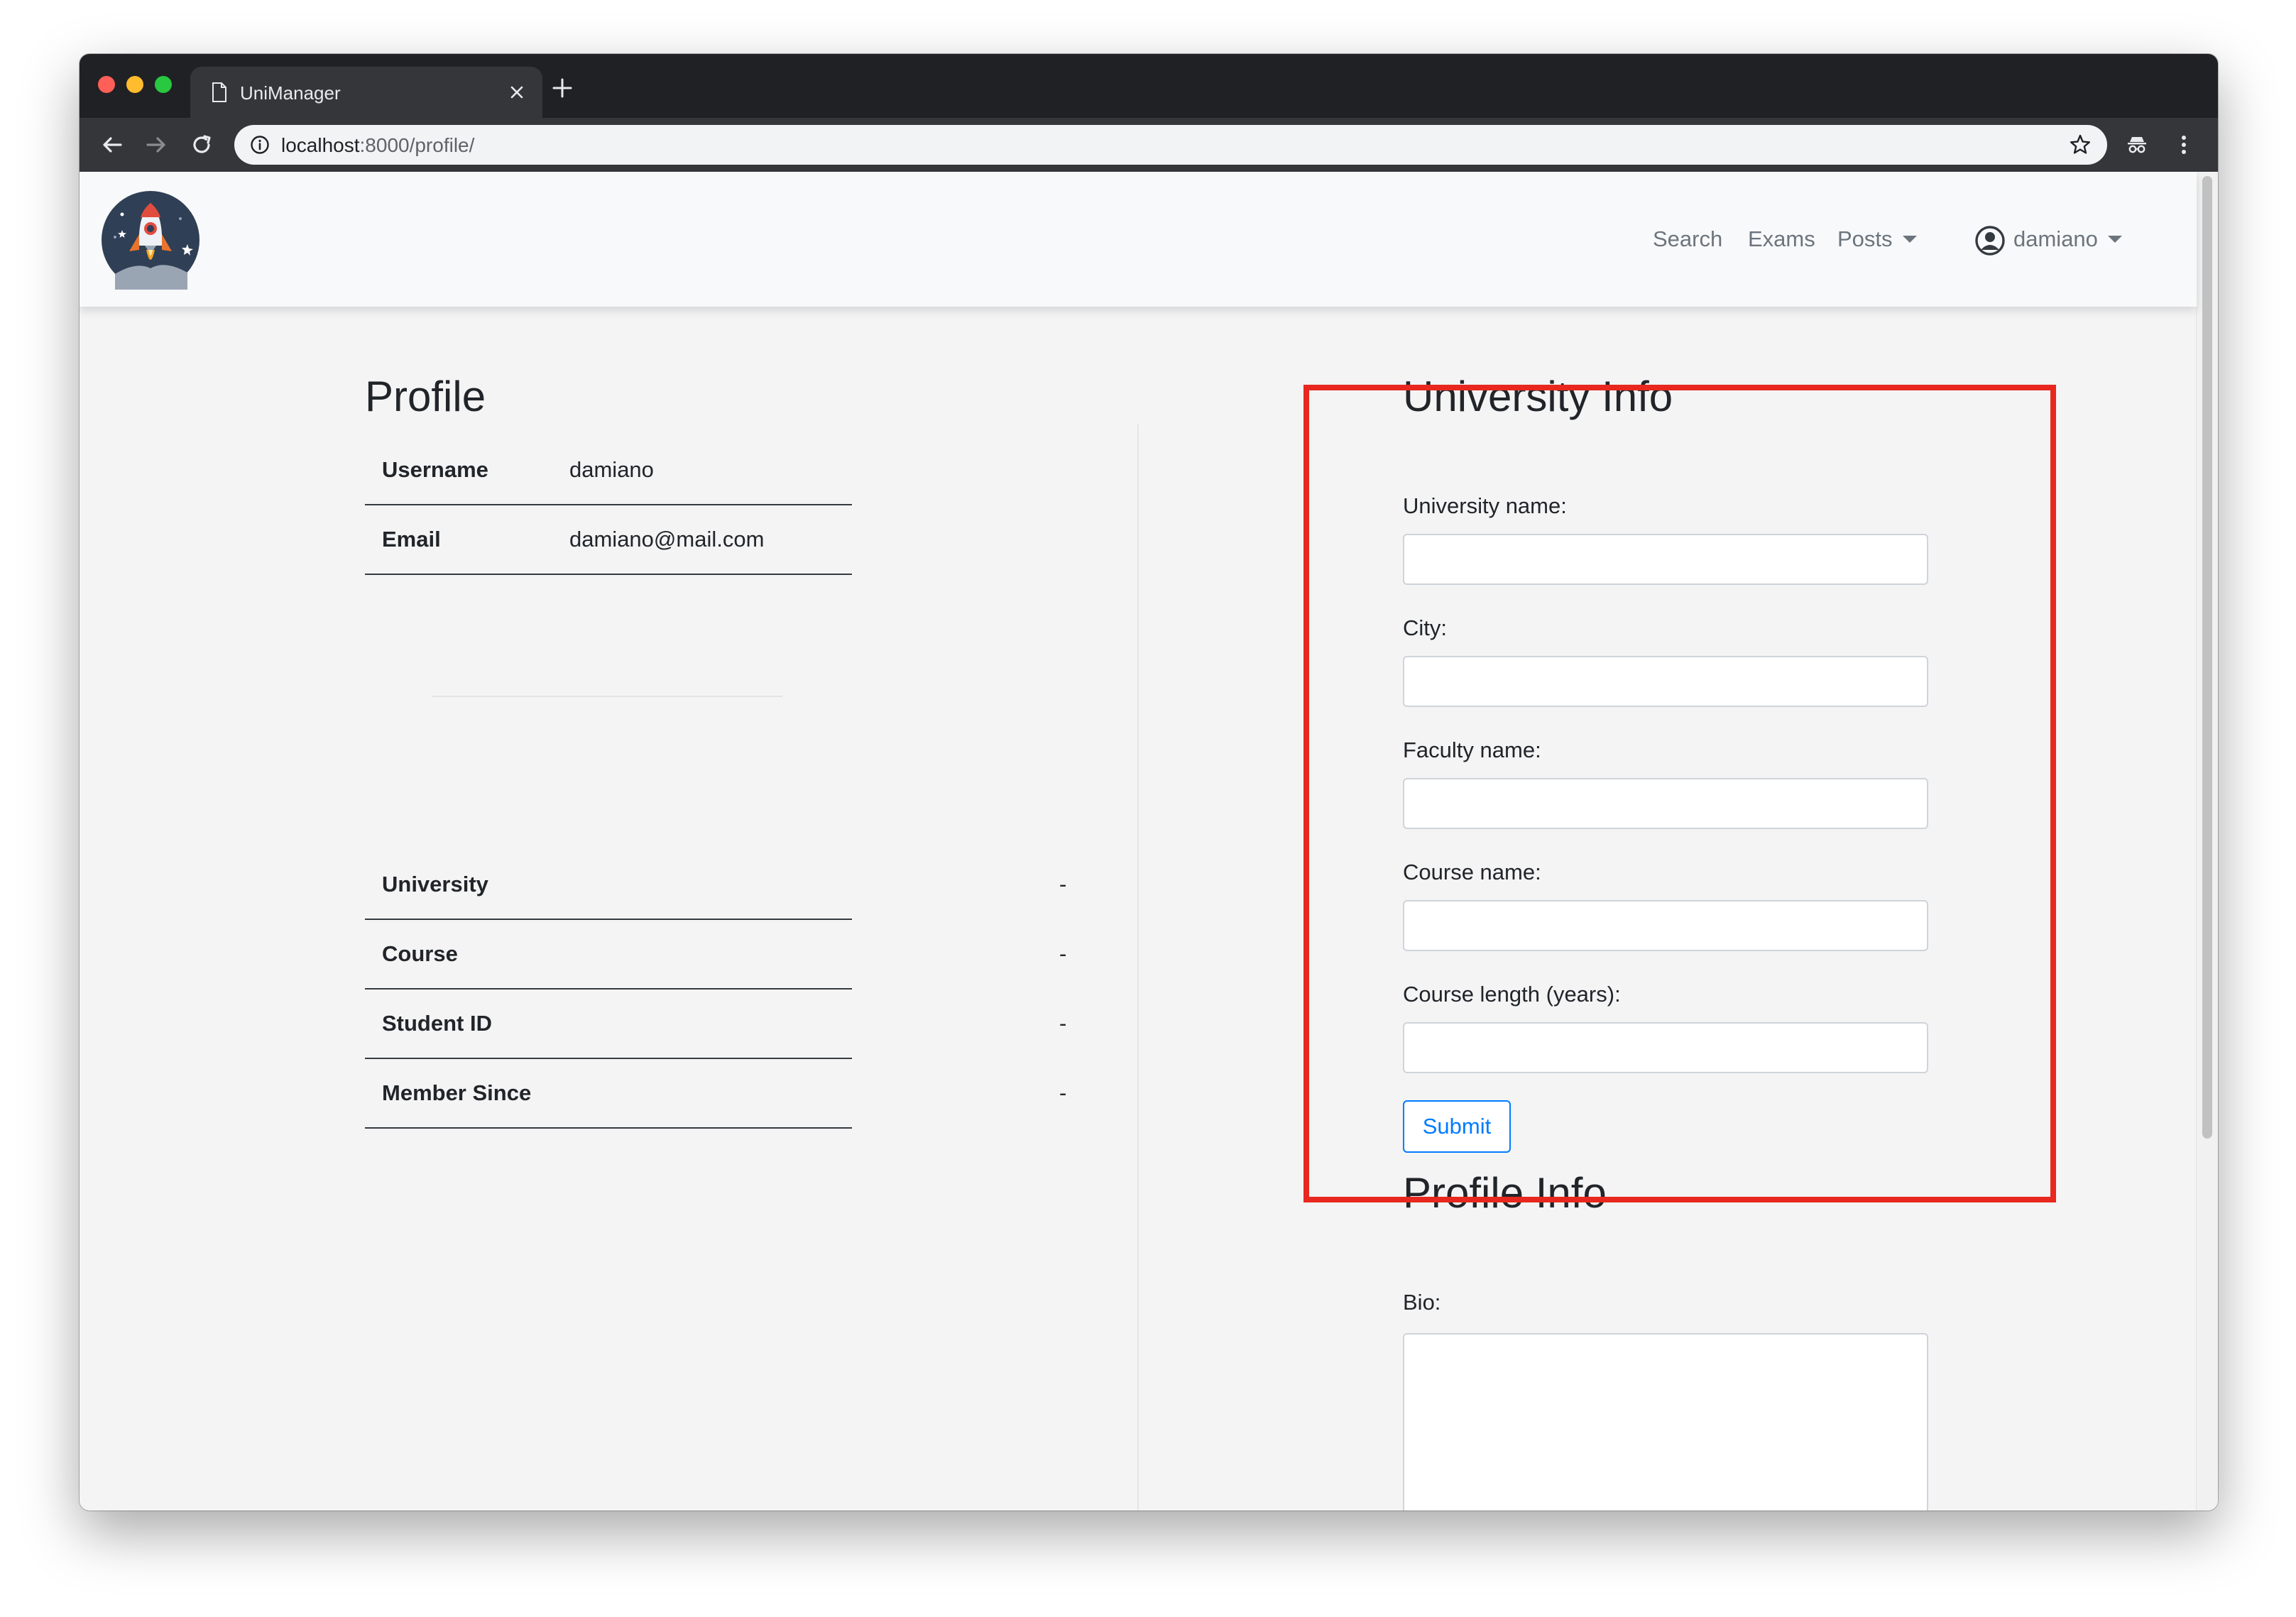 This screenshot has width=2296, height=1617. What do you see at coordinates (134, 84) in the screenshot?
I see `minimize-window-button` at bounding box center [134, 84].